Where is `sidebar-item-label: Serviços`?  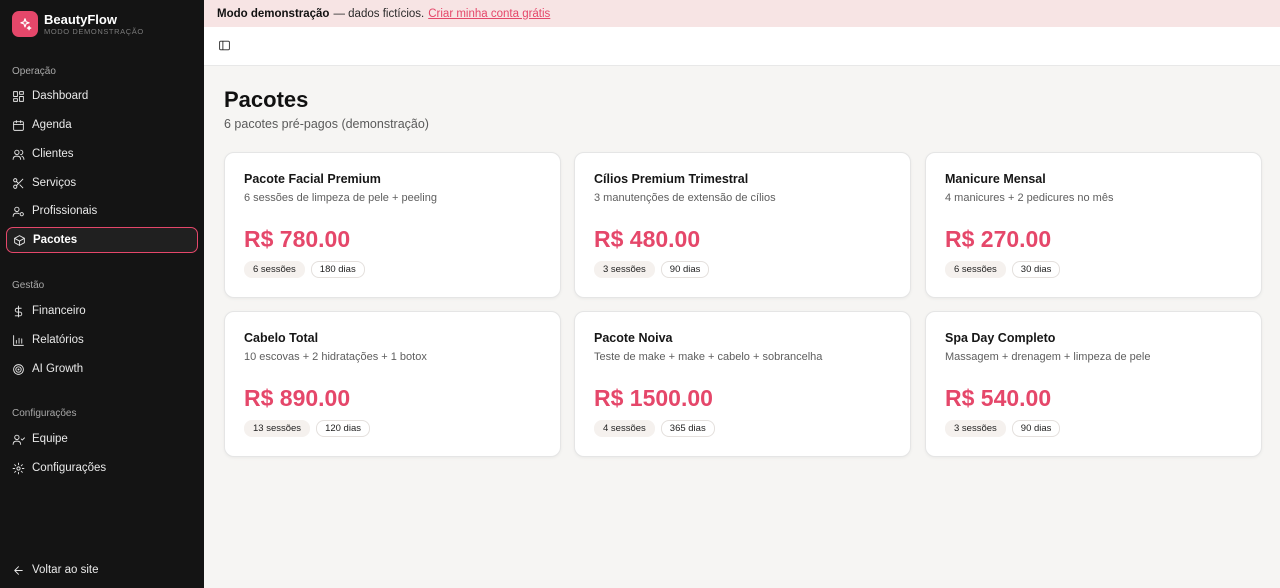 sidebar-item-label: Serviços is located at coordinates (54, 183).